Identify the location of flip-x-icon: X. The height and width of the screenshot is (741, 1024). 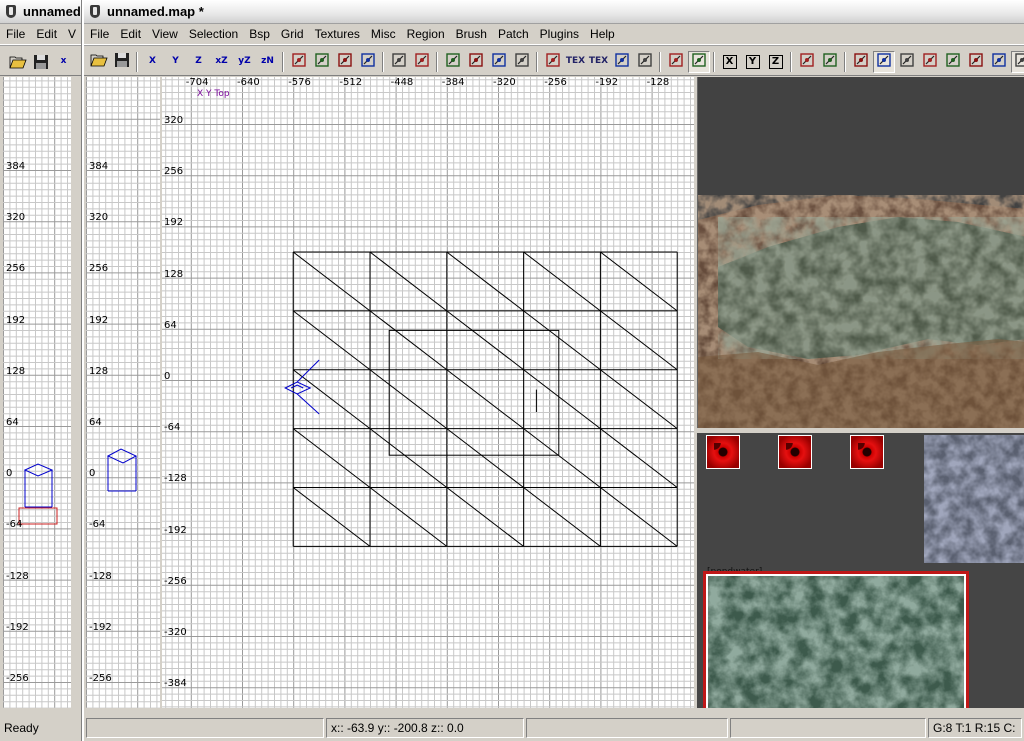
(152, 61).